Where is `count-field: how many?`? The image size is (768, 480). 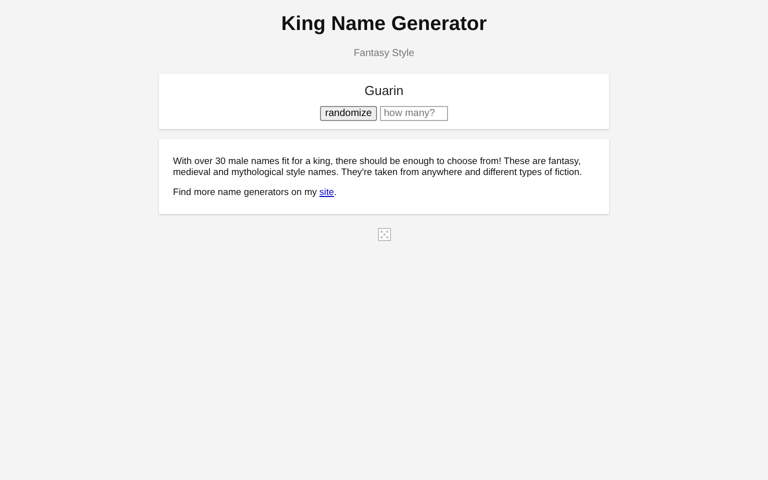 count-field: how many? is located at coordinates (414, 113).